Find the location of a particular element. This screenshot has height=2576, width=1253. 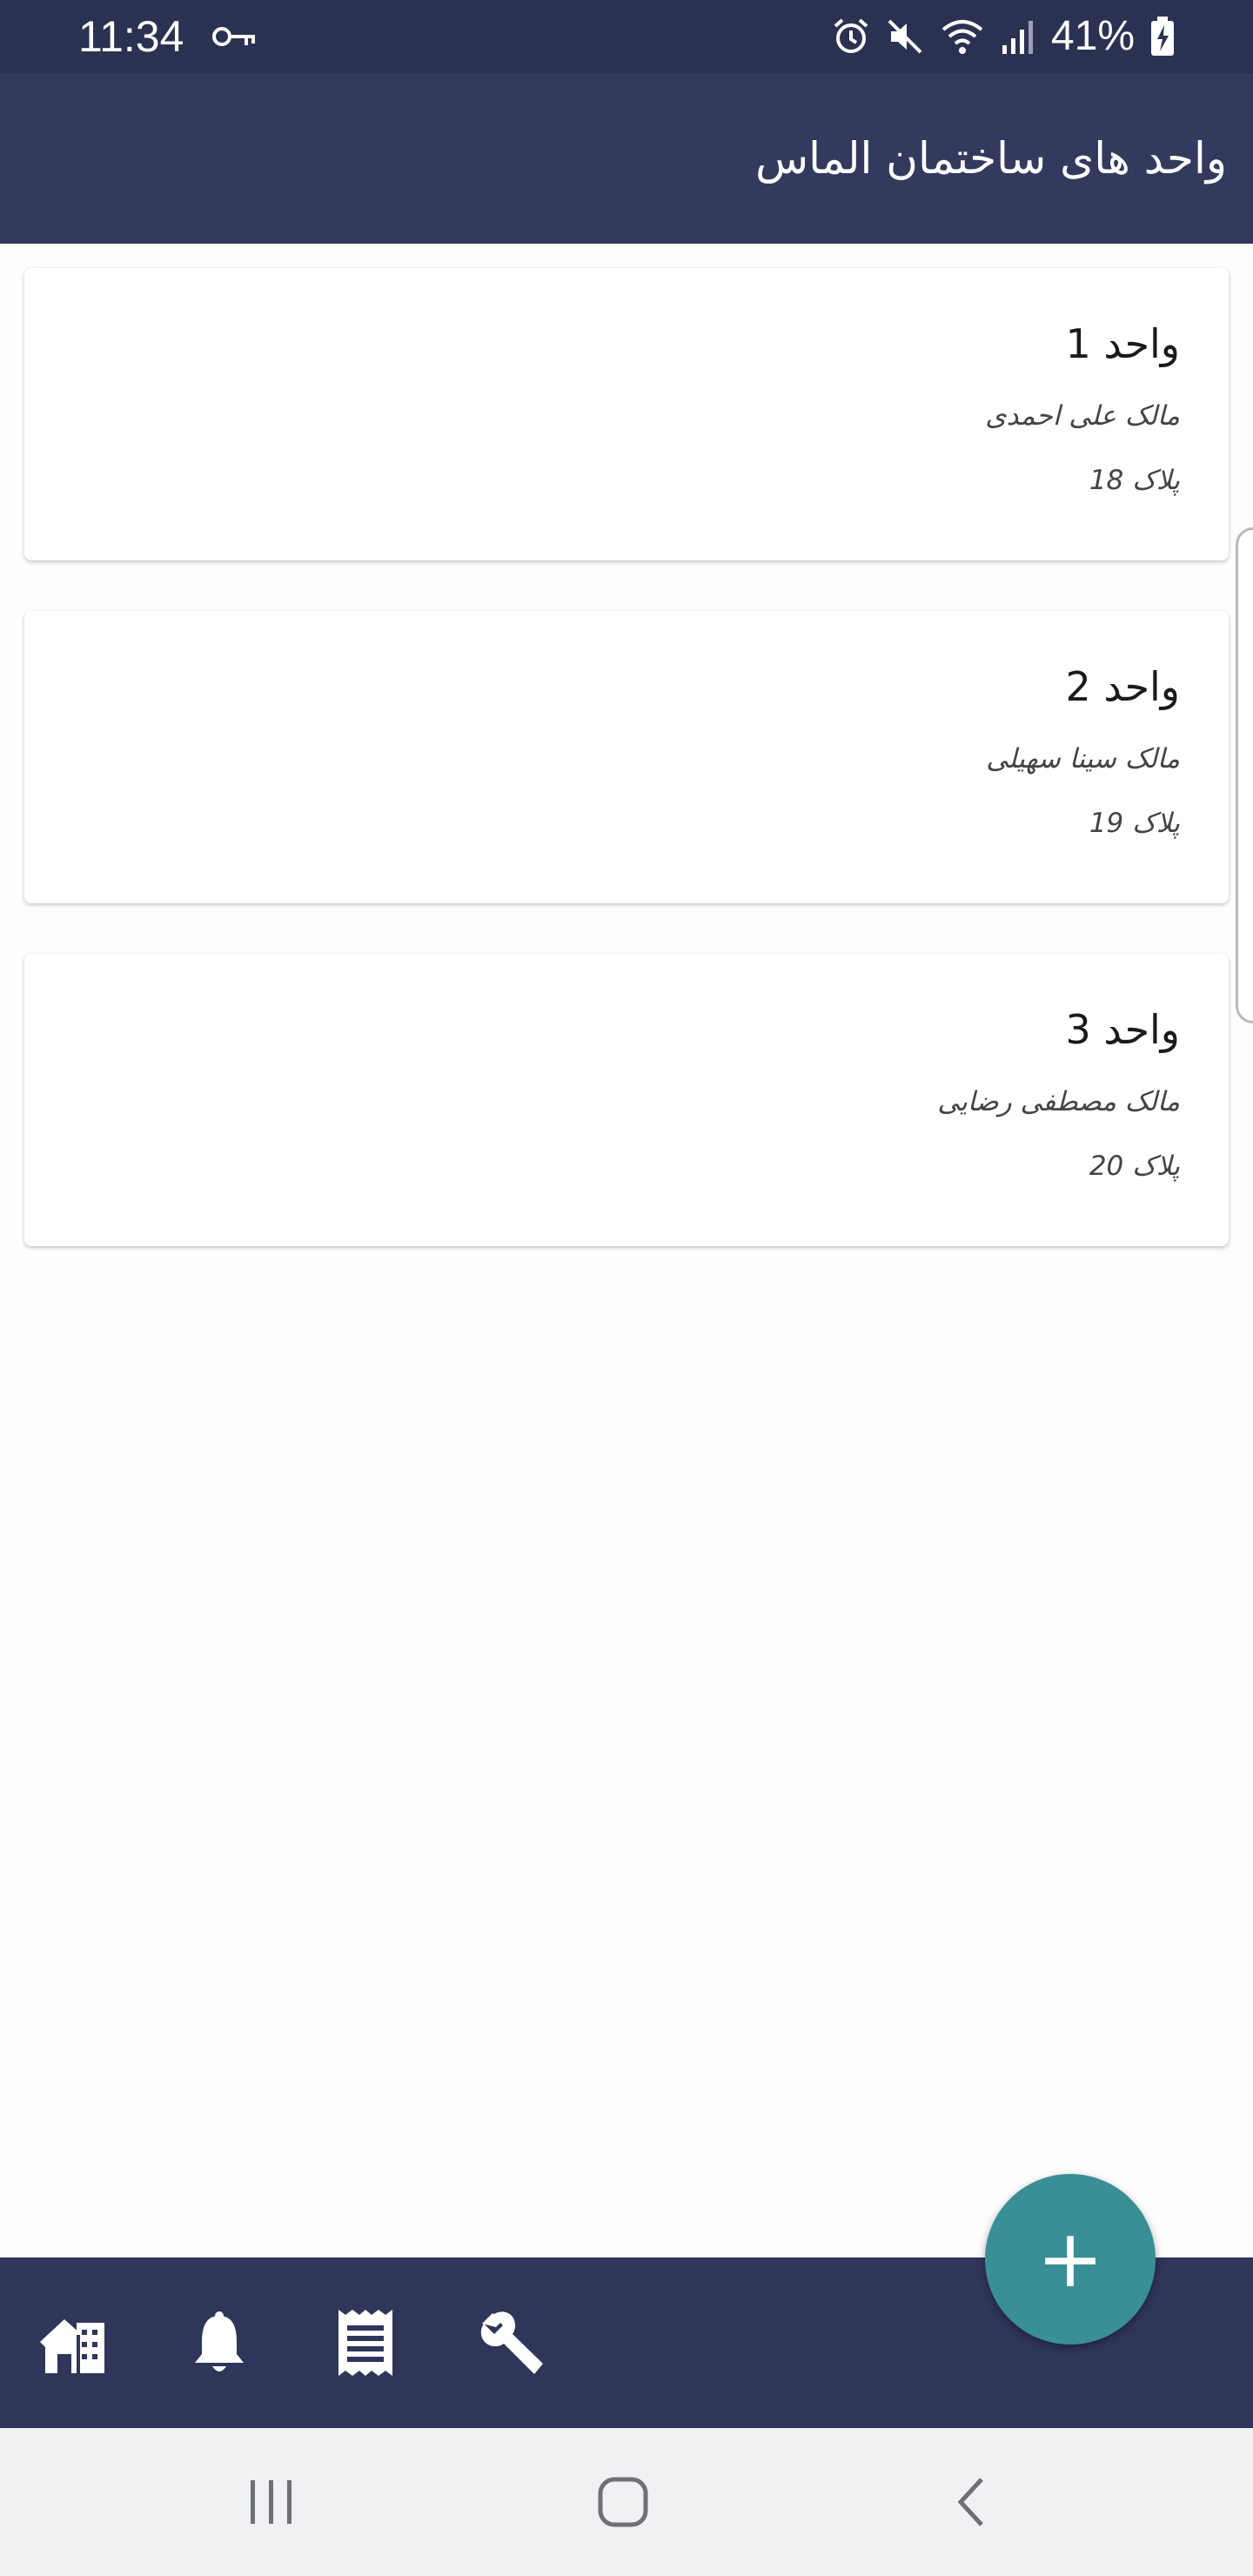

recent-apps-button is located at coordinates (271, 2502).